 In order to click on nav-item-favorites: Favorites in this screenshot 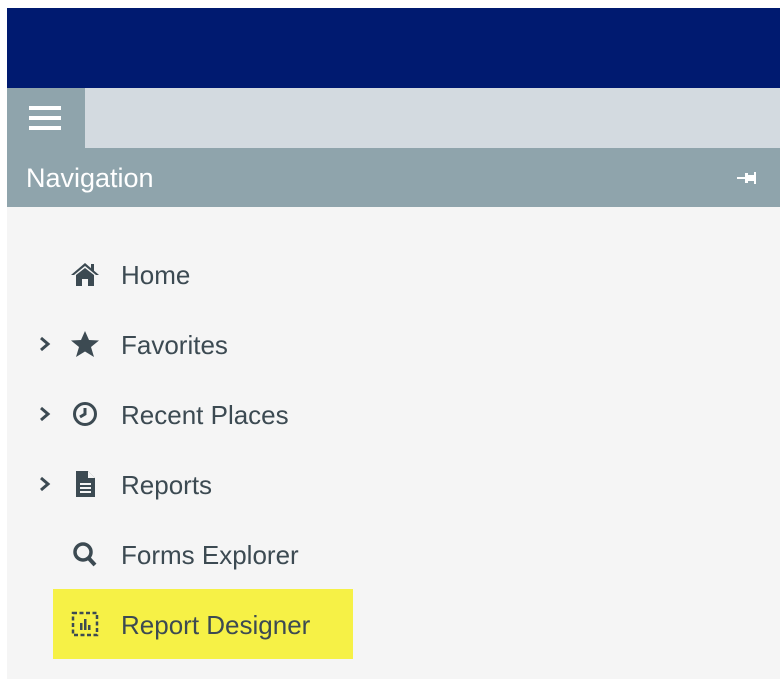, I will do `click(393, 344)`.